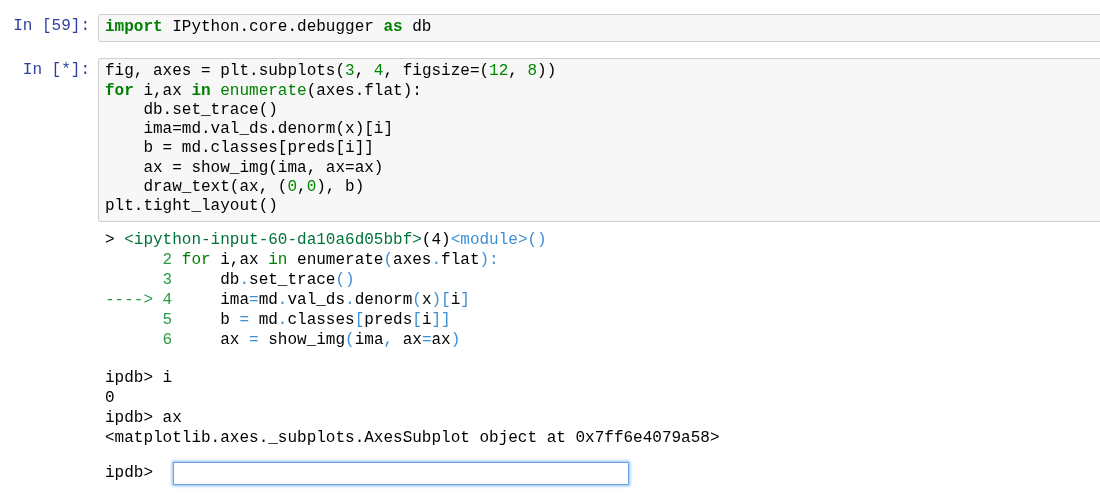 The image size is (1100, 501). What do you see at coordinates (413, 437) in the screenshot?
I see `console-line: <matplotlib.axes._subplots.AxesSubplot object at 0x7ff6e4079a58>` at bounding box center [413, 437].